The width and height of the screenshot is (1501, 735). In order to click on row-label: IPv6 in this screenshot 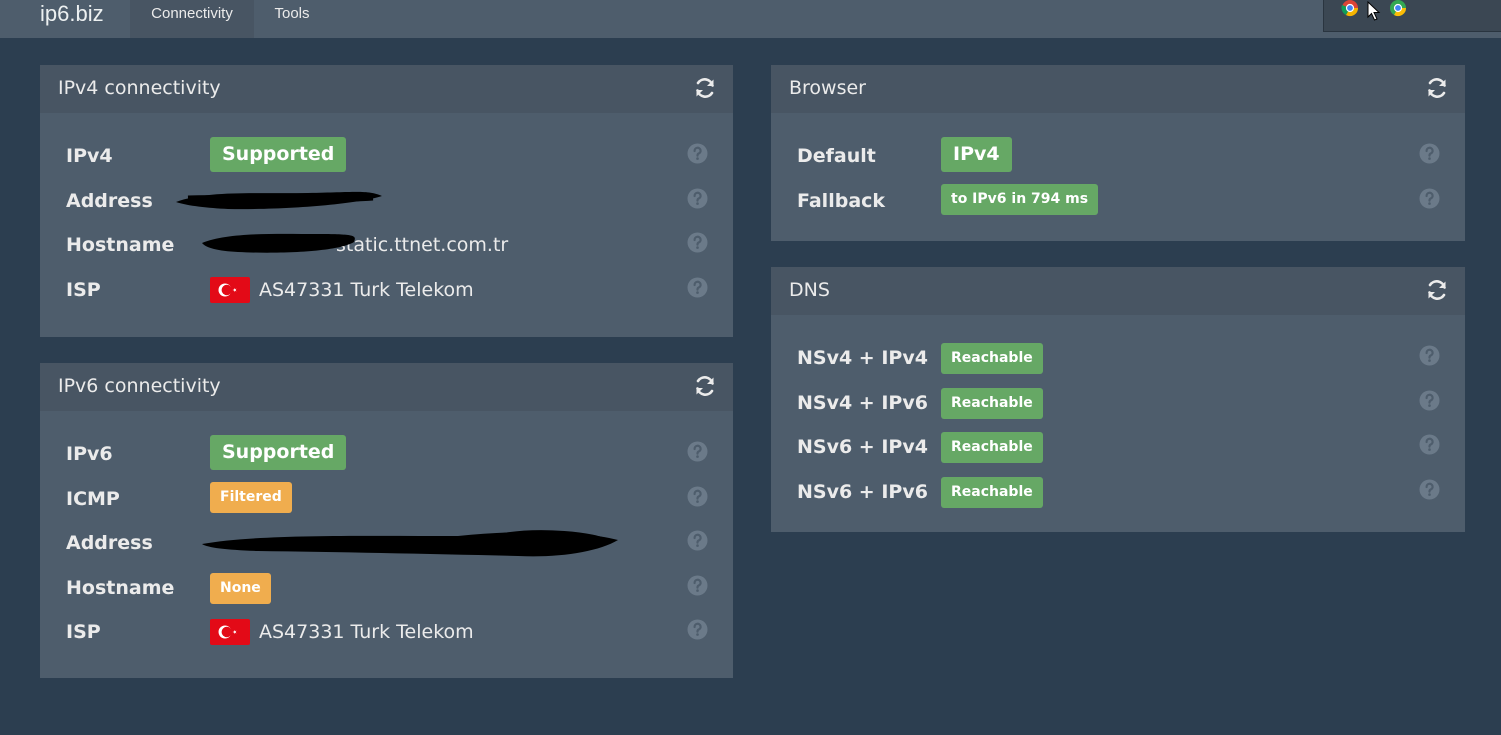, I will do `click(89, 454)`.